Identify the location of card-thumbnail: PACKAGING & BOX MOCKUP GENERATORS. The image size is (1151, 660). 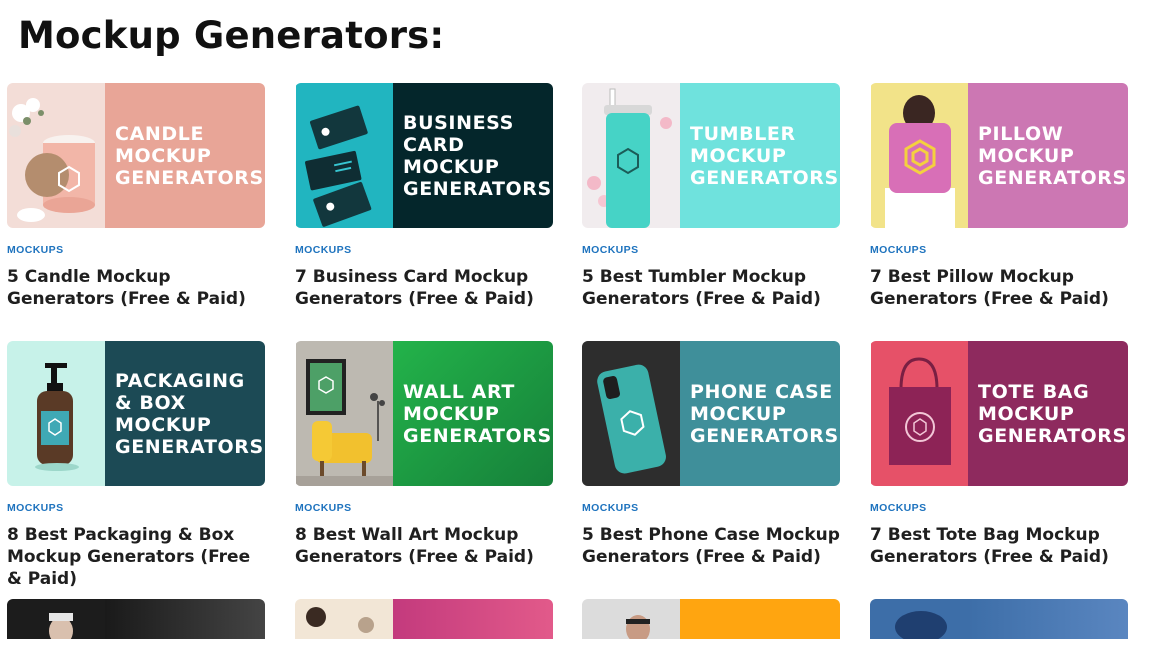
(136, 413).